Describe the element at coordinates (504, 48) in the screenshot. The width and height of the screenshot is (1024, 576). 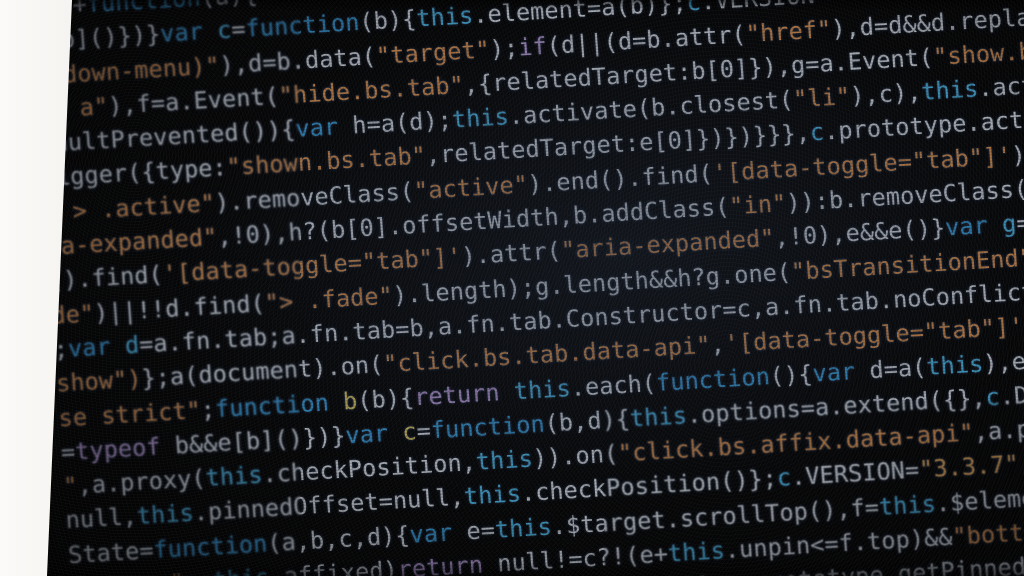
I see `code-token: );` at that location.